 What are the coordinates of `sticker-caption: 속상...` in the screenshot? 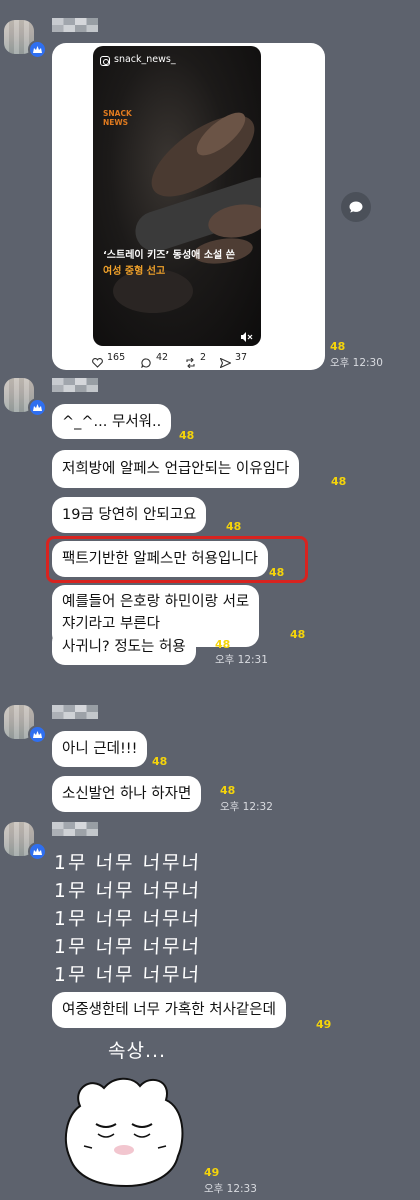 It's located at (137, 1051).